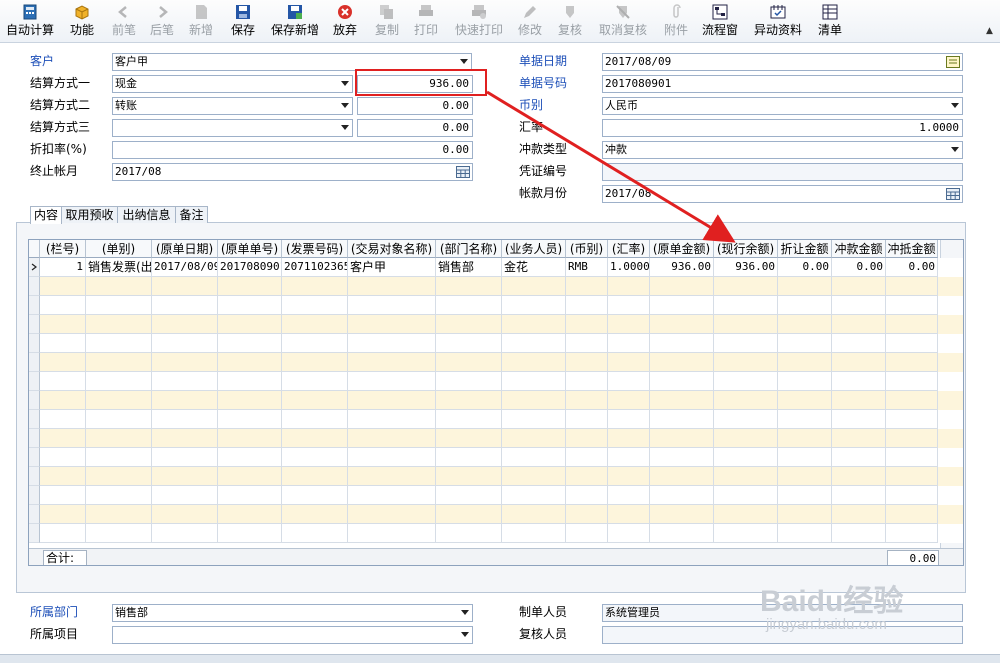 The width and height of the screenshot is (1000, 663). I want to click on calendar-icon, so click(953, 194).